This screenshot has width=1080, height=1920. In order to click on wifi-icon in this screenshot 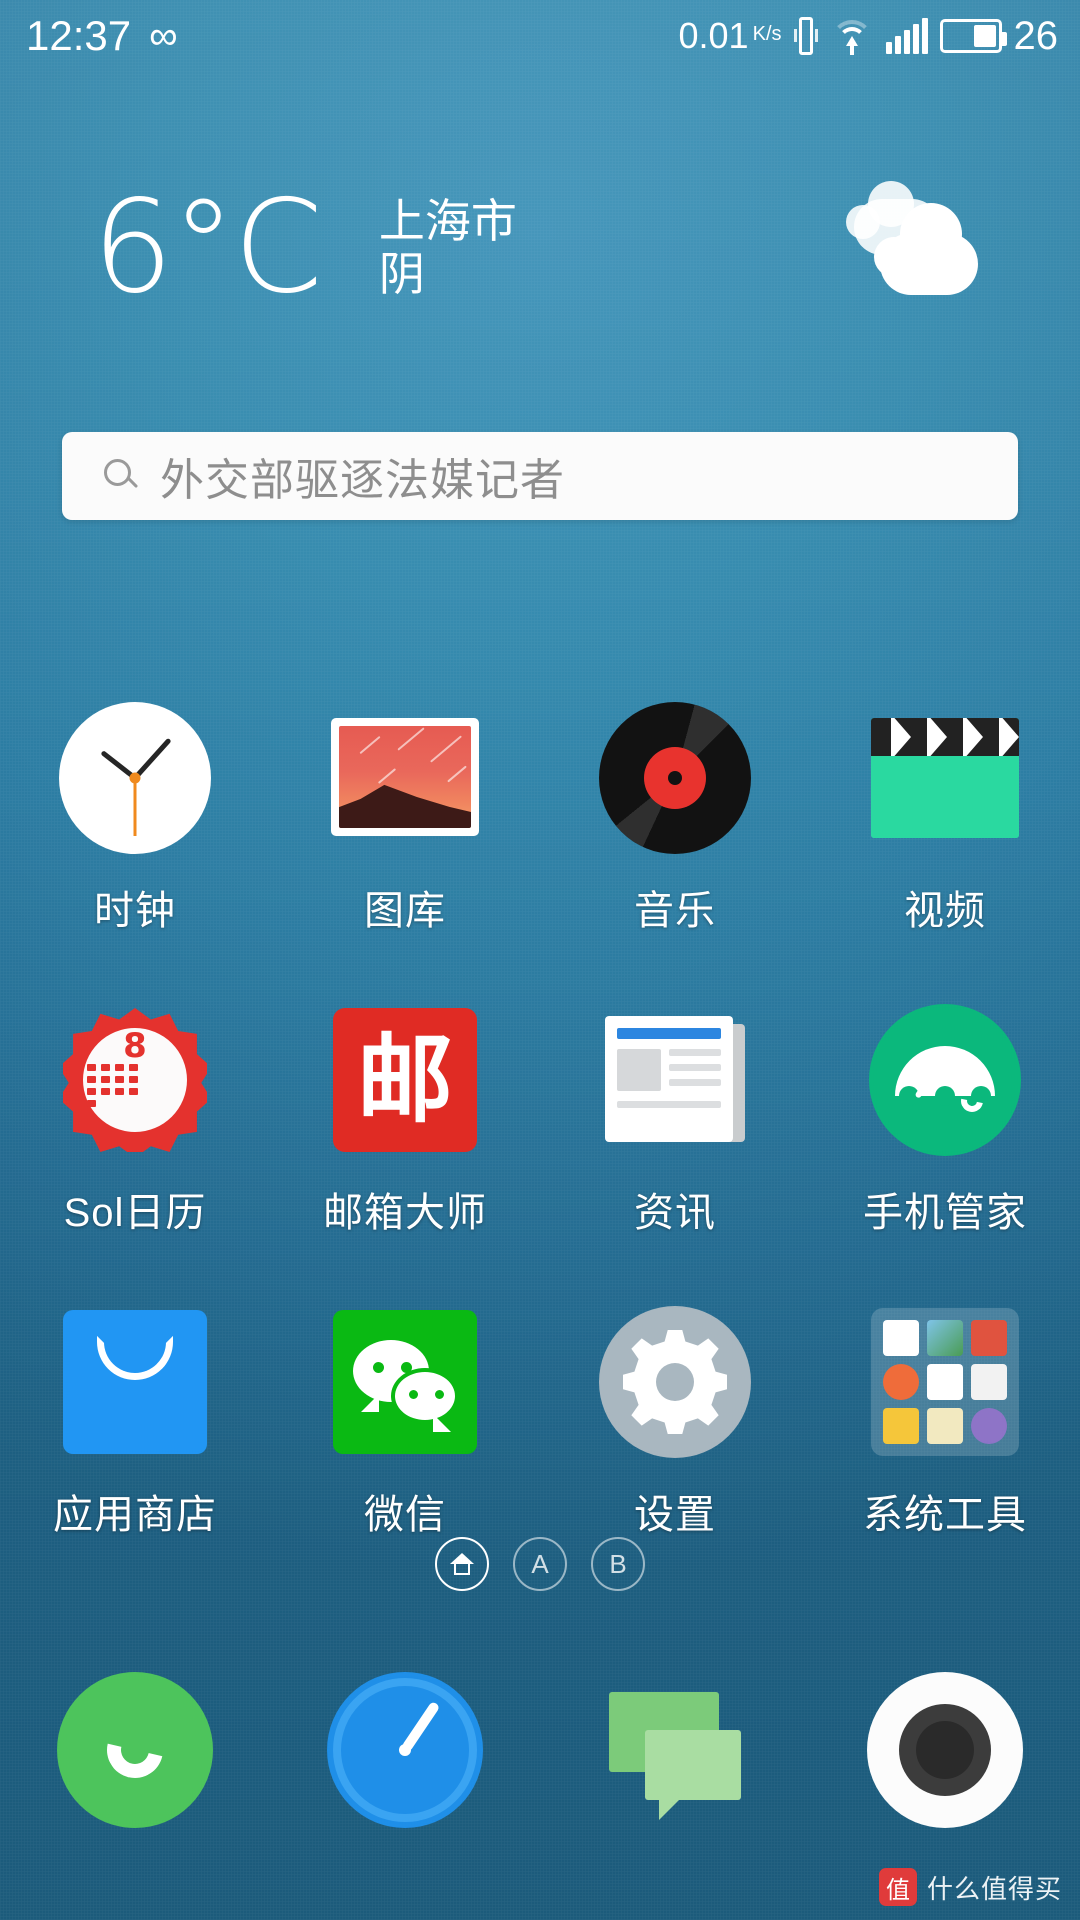, I will do `click(852, 36)`.